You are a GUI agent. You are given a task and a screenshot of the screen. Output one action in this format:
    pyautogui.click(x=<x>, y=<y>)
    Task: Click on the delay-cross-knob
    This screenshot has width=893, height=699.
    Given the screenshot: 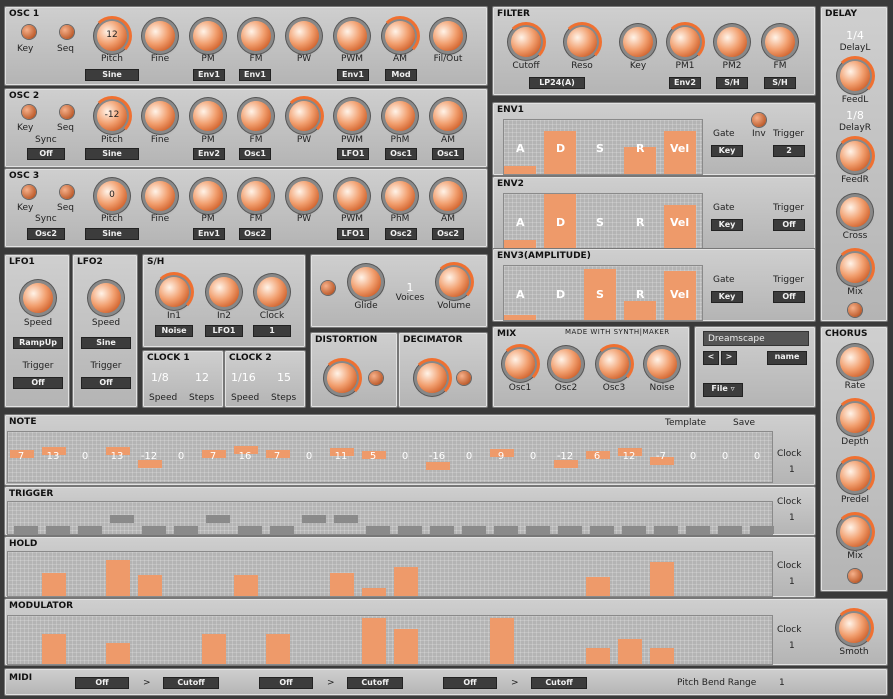 What is the action you would take?
    pyautogui.click(x=855, y=212)
    